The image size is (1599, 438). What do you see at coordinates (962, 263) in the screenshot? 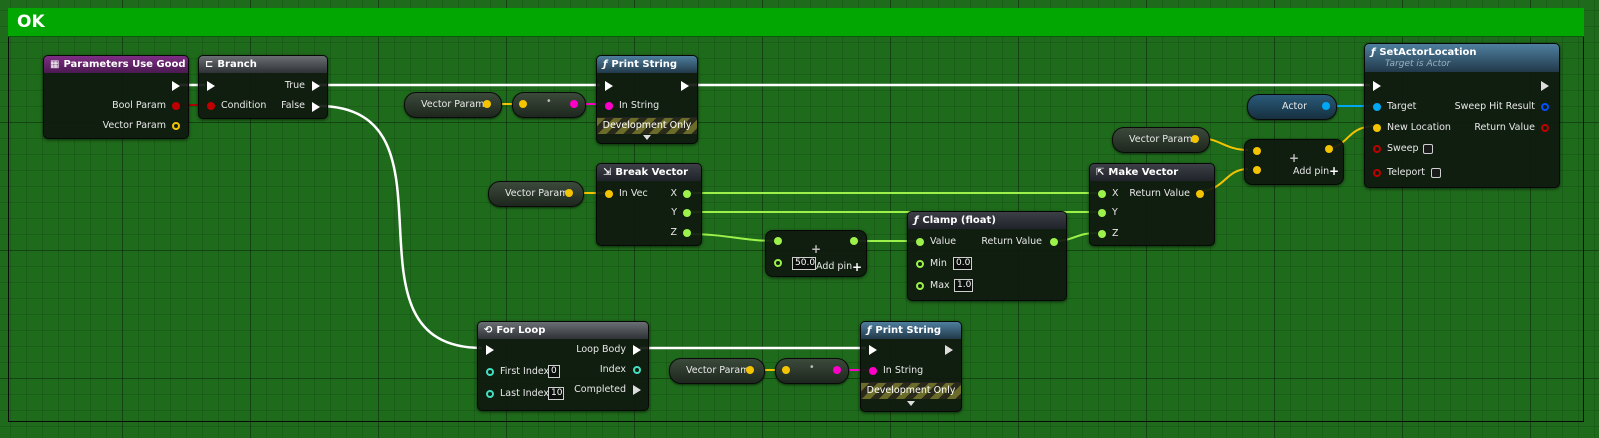
I see `clamp-min-value: 0.0` at bounding box center [962, 263].